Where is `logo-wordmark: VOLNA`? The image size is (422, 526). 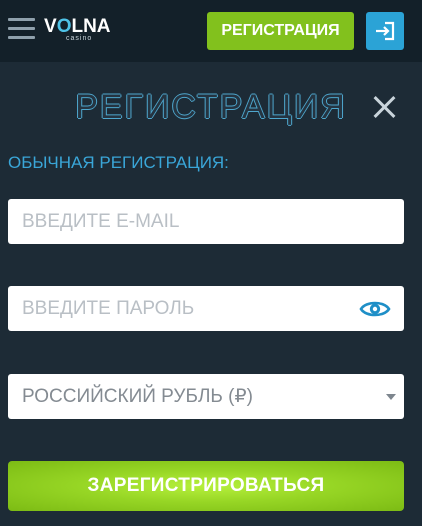 logo-wordmark: VOLNA is located at coordinates (77, 27).